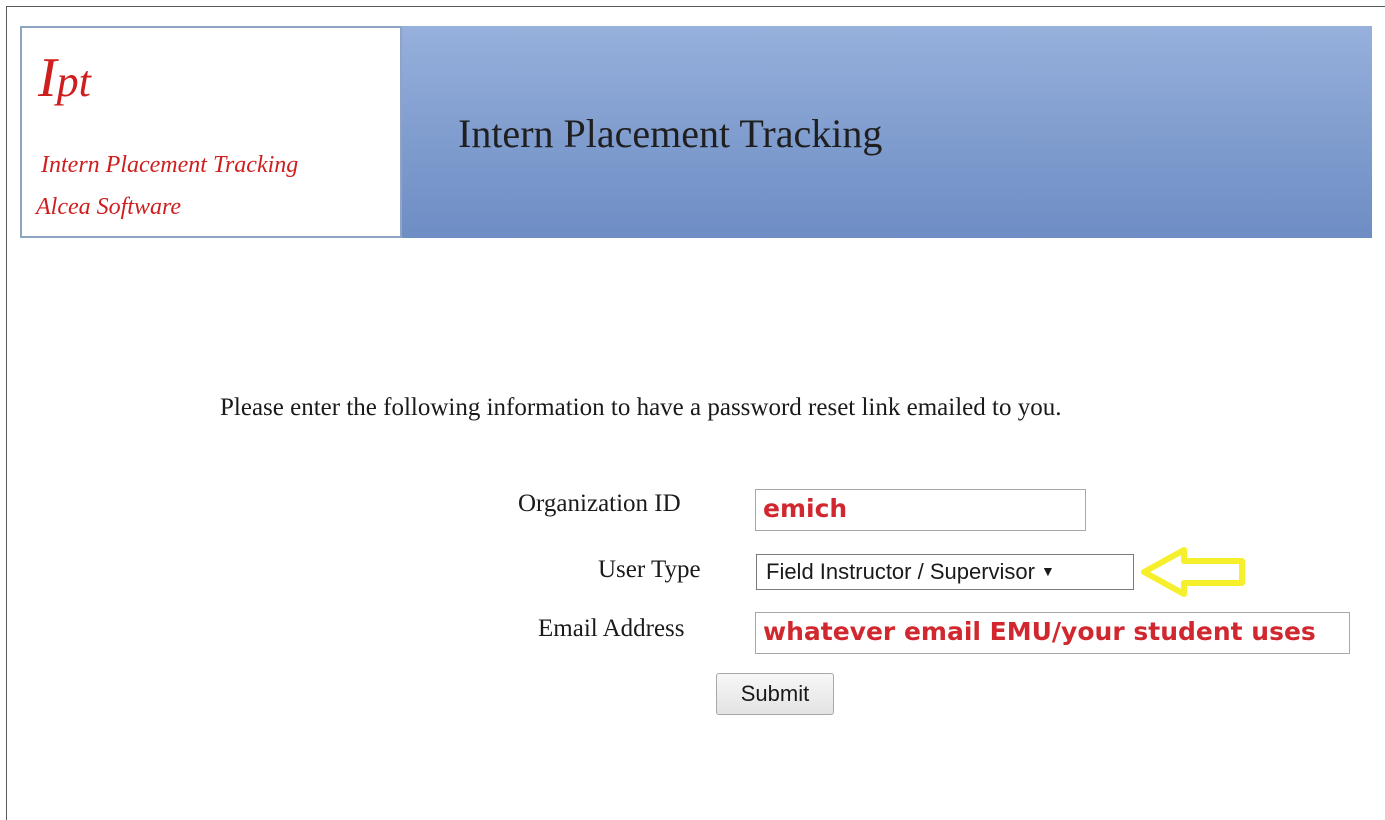 The width and height of the screenshot is (1385, 820). Describe the element at coordinates (1193, 572) in the screenshot. I see `left-arrow-icon` at that location.